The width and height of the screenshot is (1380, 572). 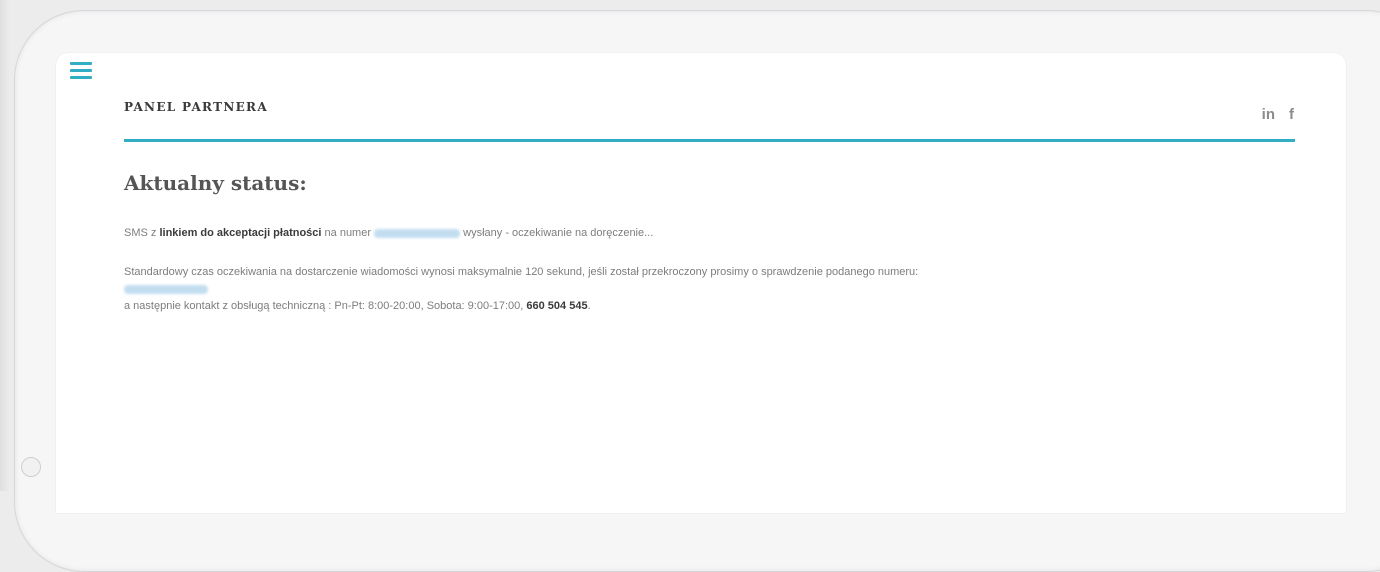 I want to click on tablet-home-button, so click(x=31, y=467).